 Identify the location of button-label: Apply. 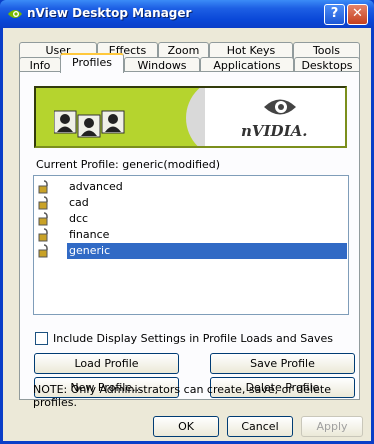
(332, 426).